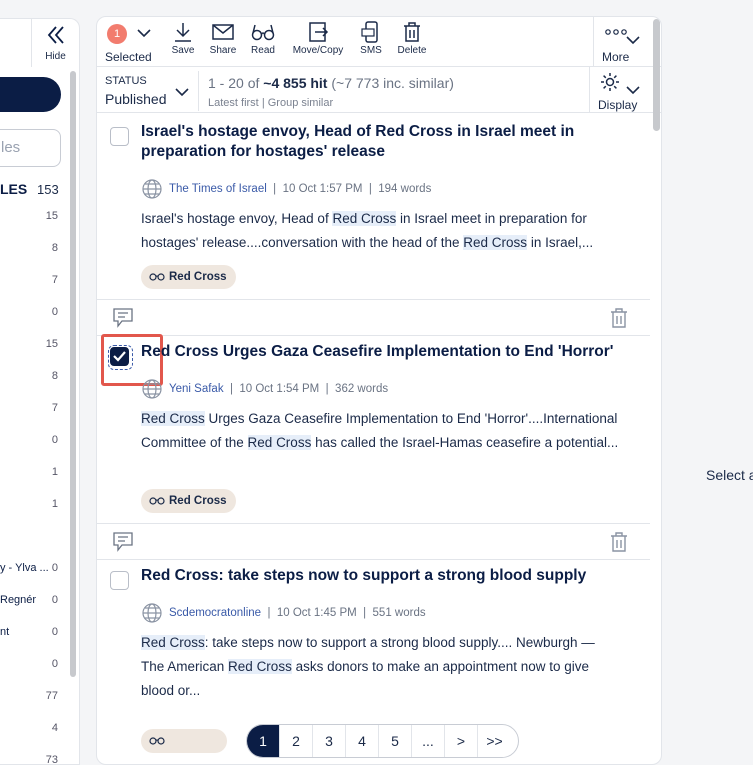  Describe the element at coordinates (362, 741) in the screenshot. I see `page-button: 4` at that location.